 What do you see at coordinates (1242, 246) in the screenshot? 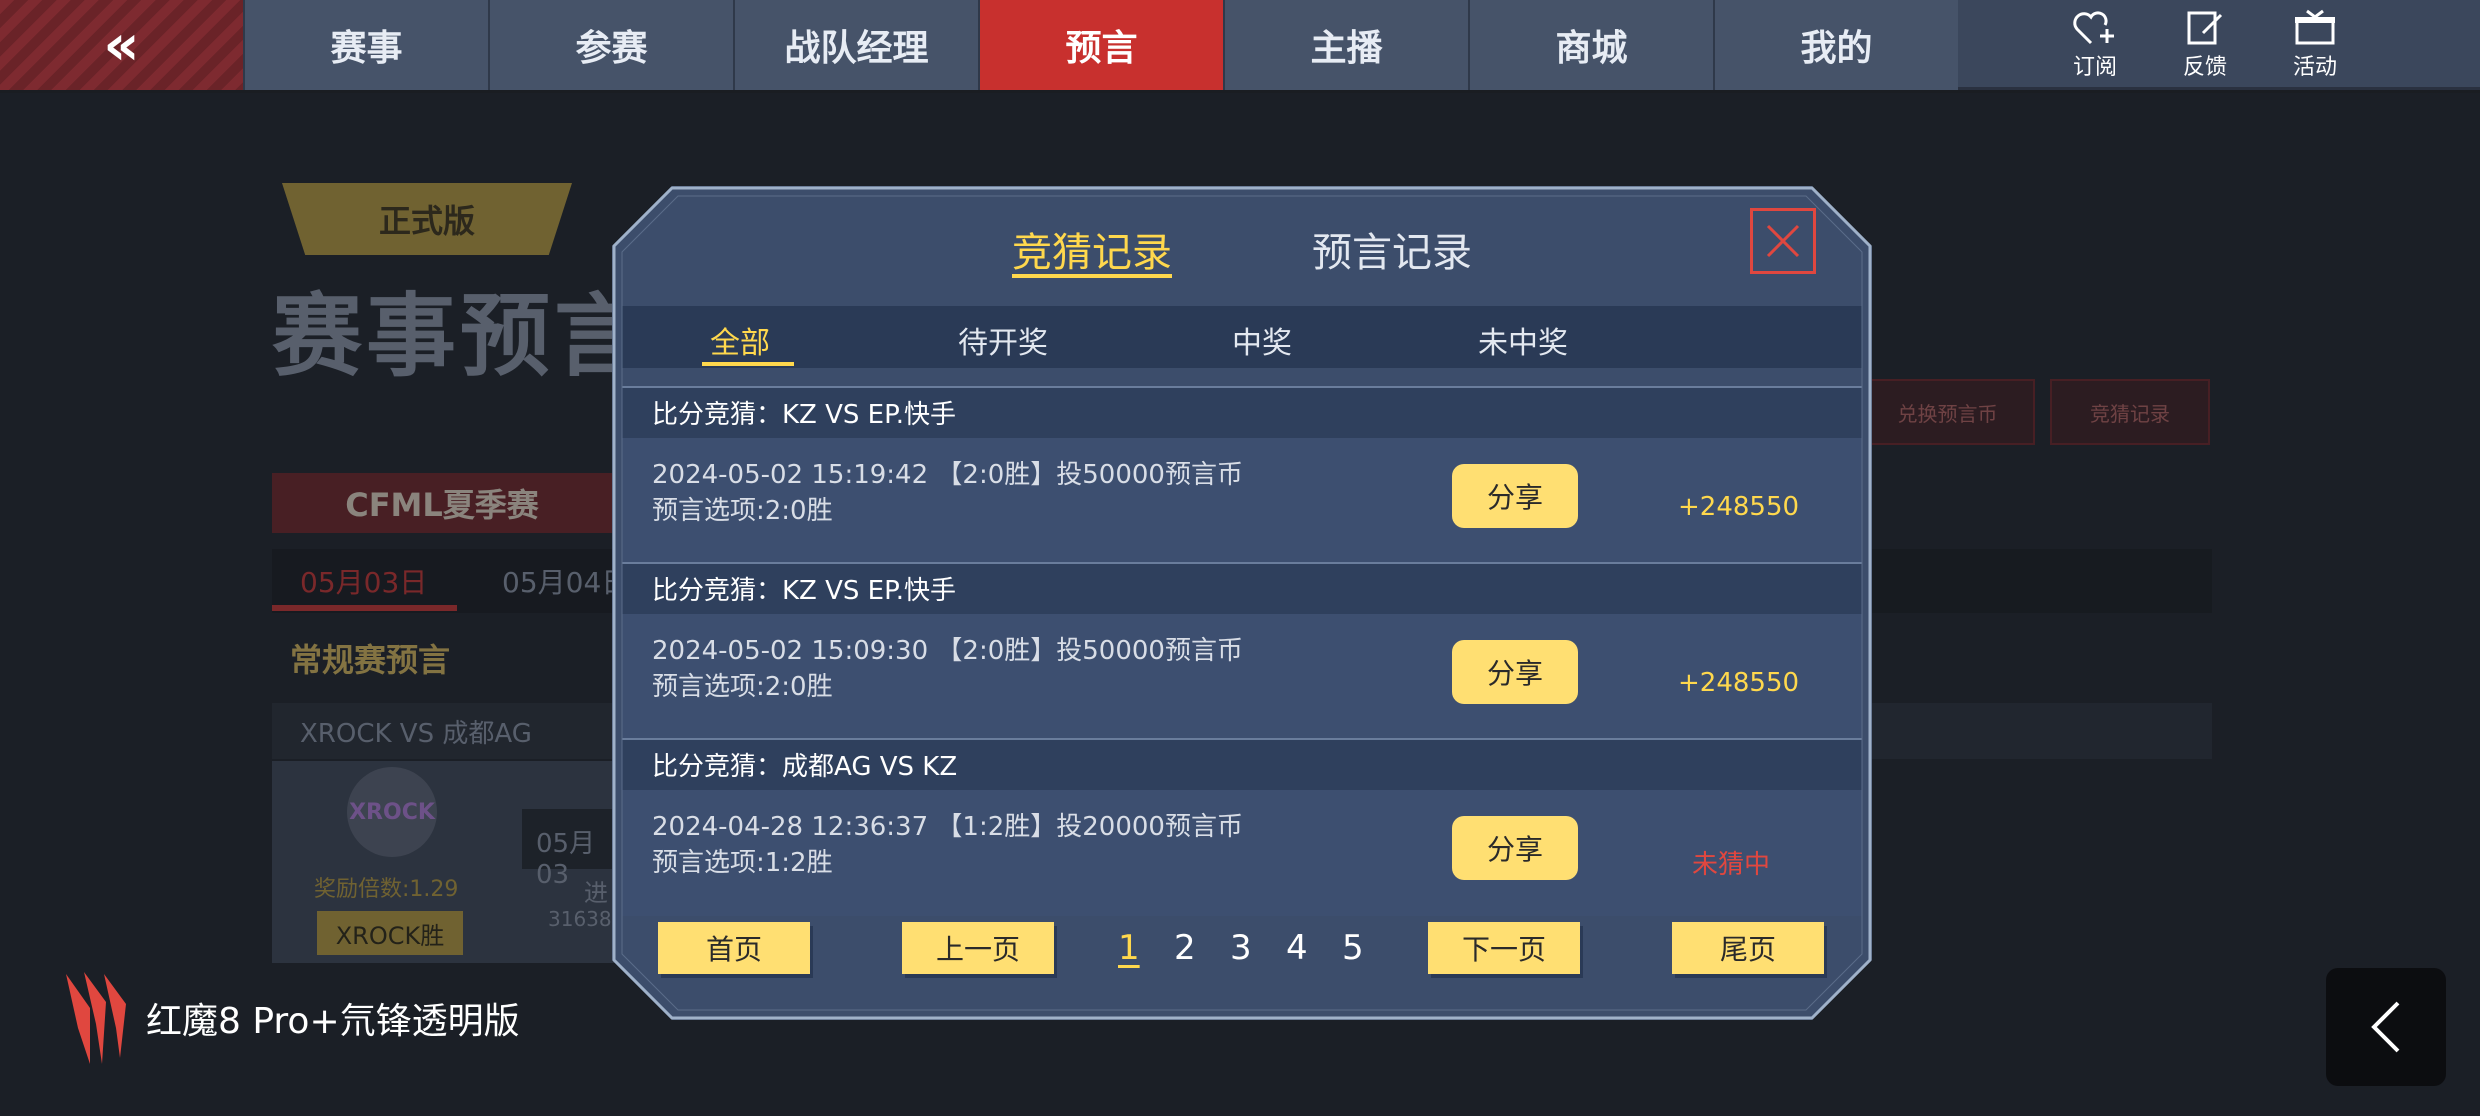
I see `dialog-header: 竞猜记录 预言记录` at bounding box center [1242, 246].